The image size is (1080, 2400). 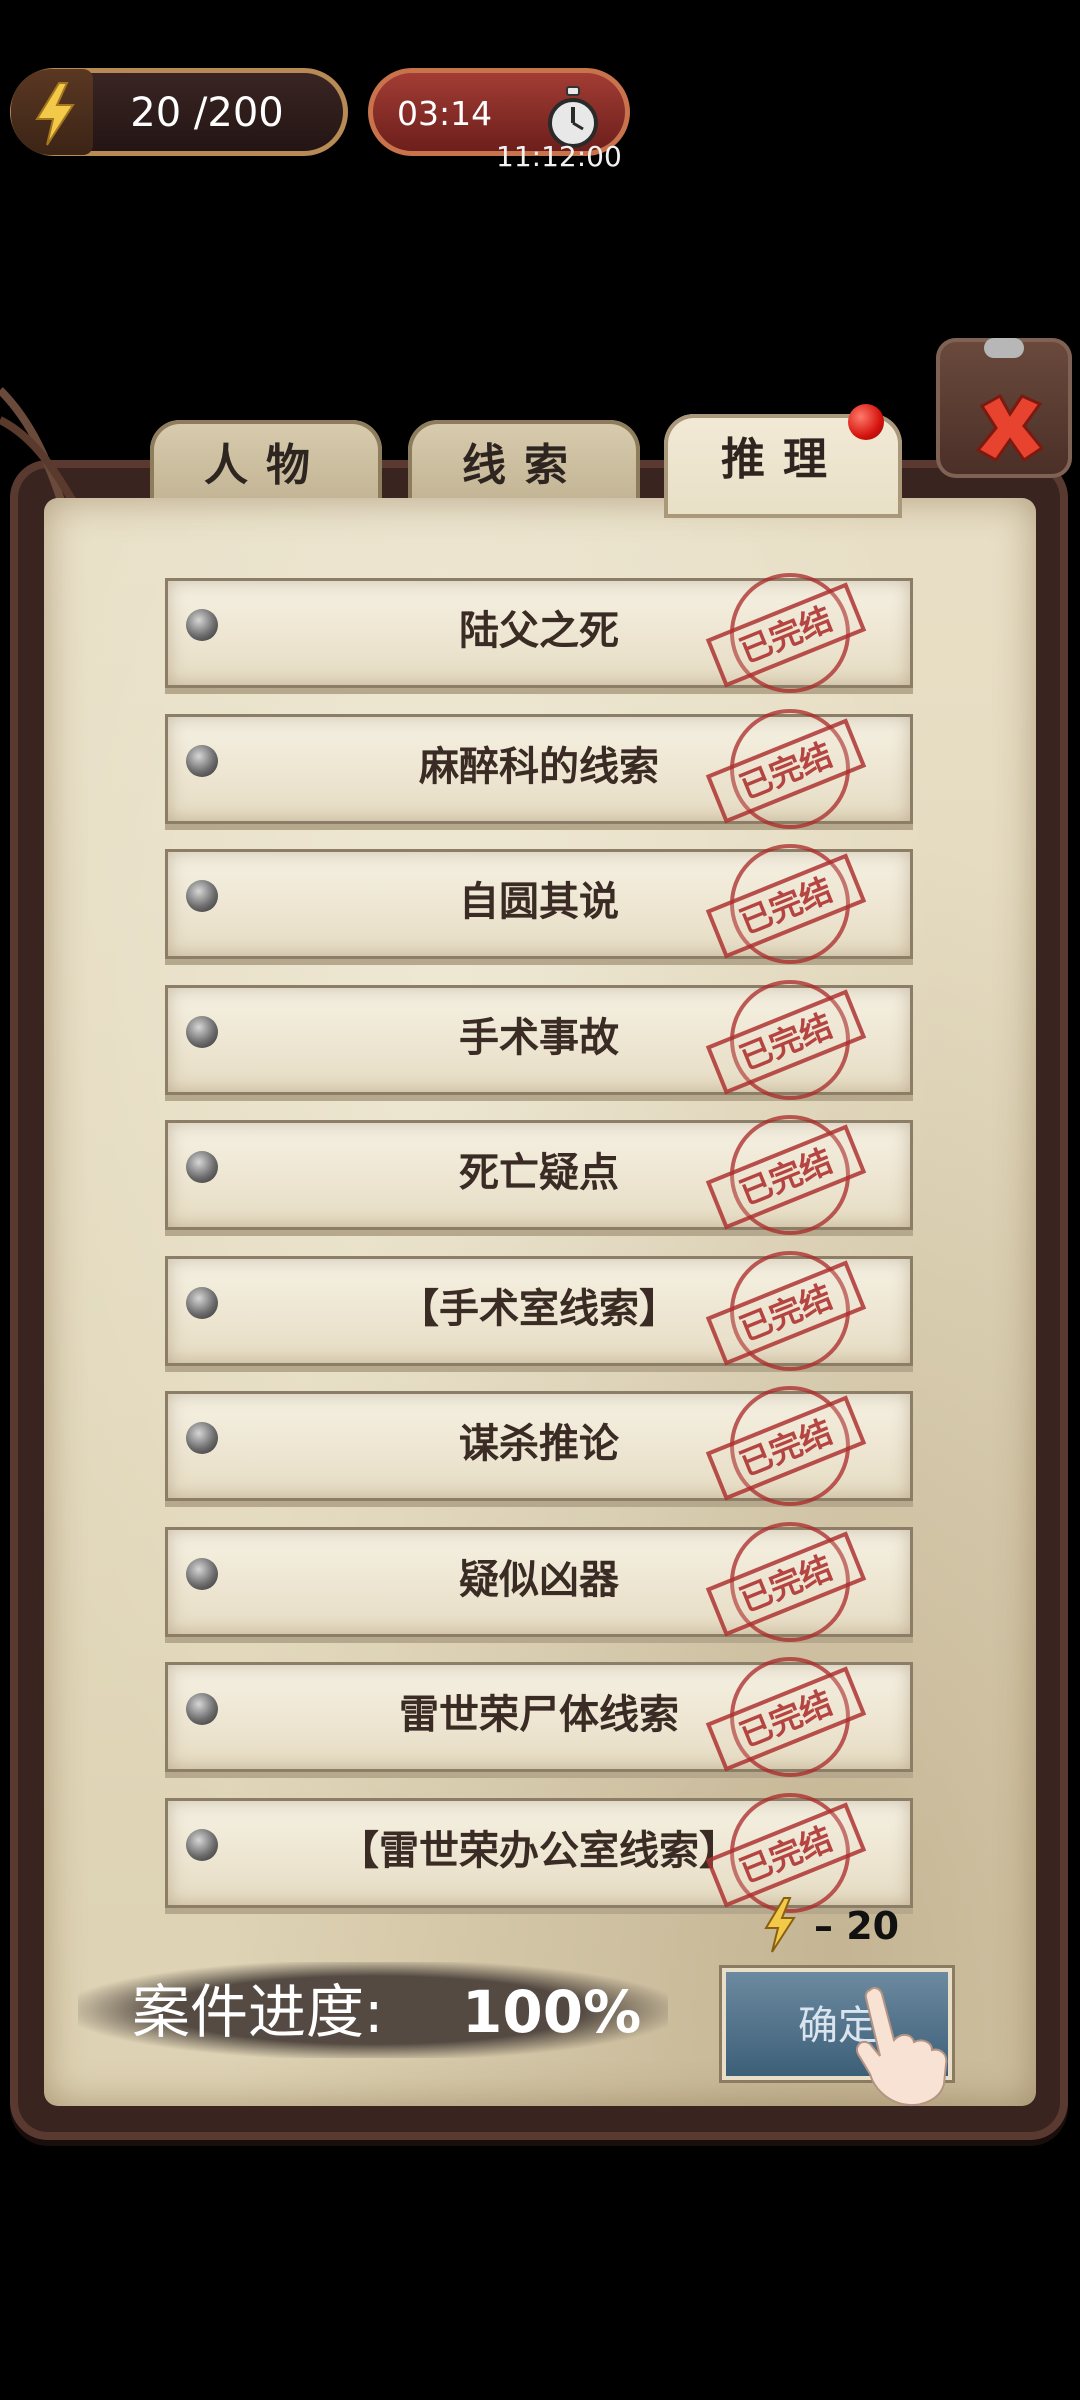 I want to click on close-button, so click(x=1004, y=413).